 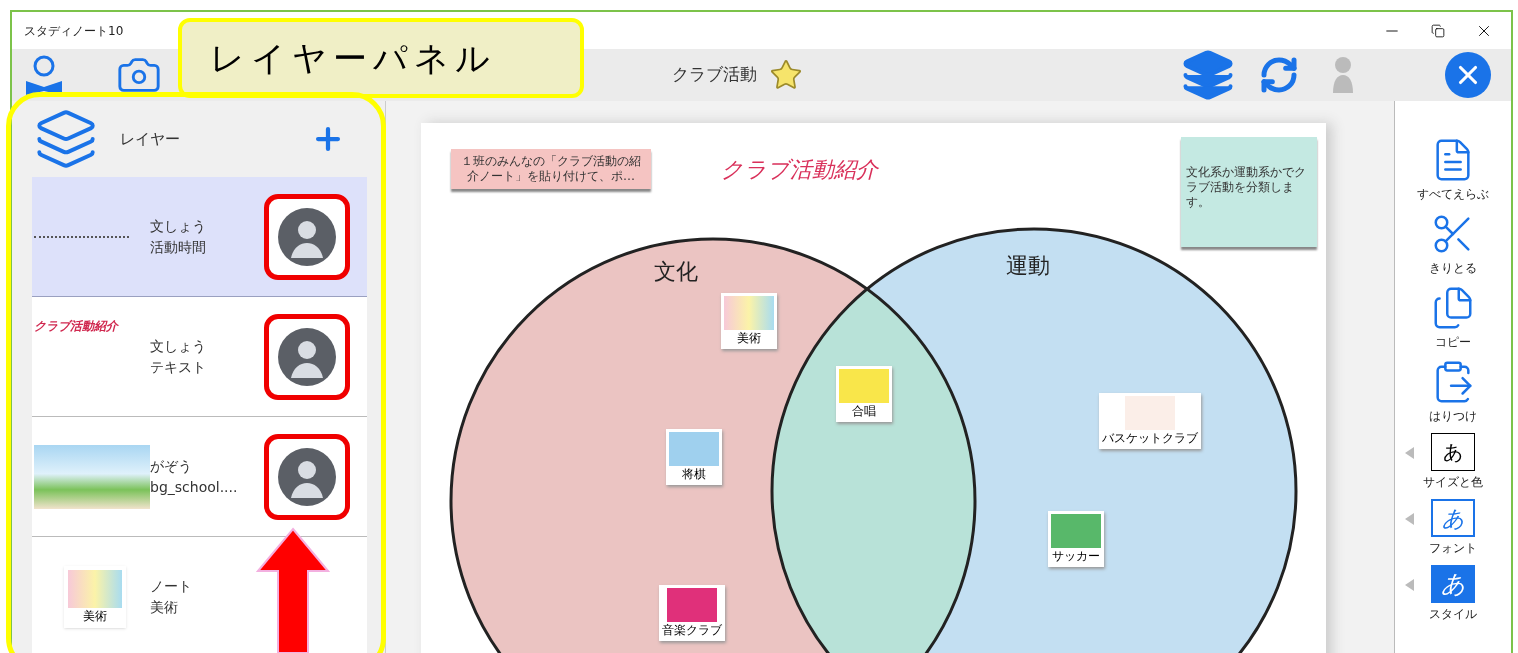 What do you see at coordinates (164, 607) in the screenshot?
I see `layer-name: 美術` at bounding box center [164, 607].